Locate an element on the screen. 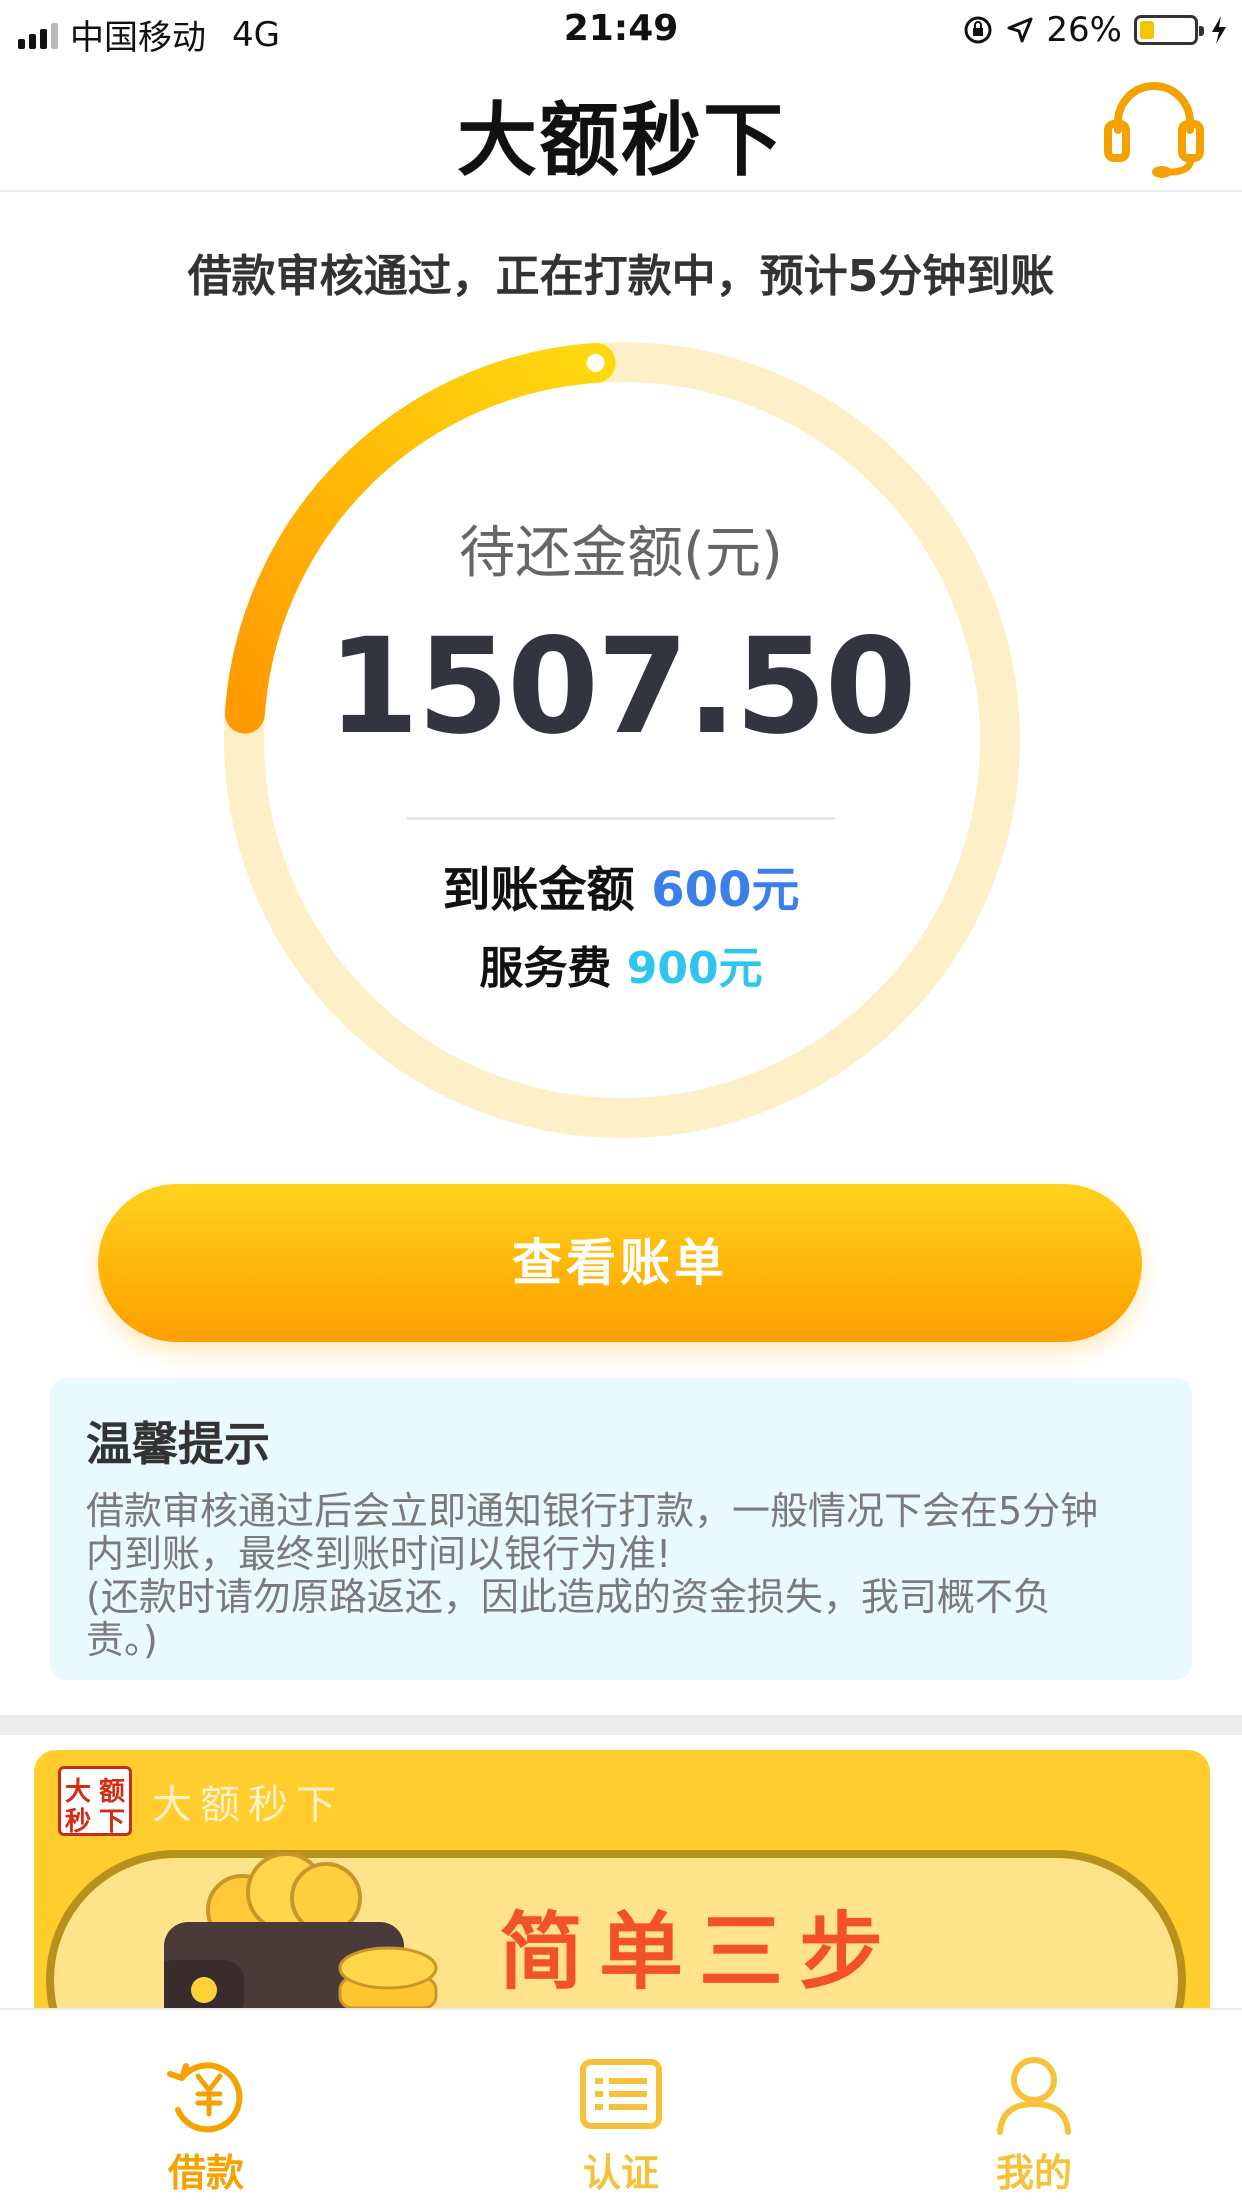 This screenshot has height=2208, width=1242. yuan-refresh-icon is located at coordinates (205, 2097).